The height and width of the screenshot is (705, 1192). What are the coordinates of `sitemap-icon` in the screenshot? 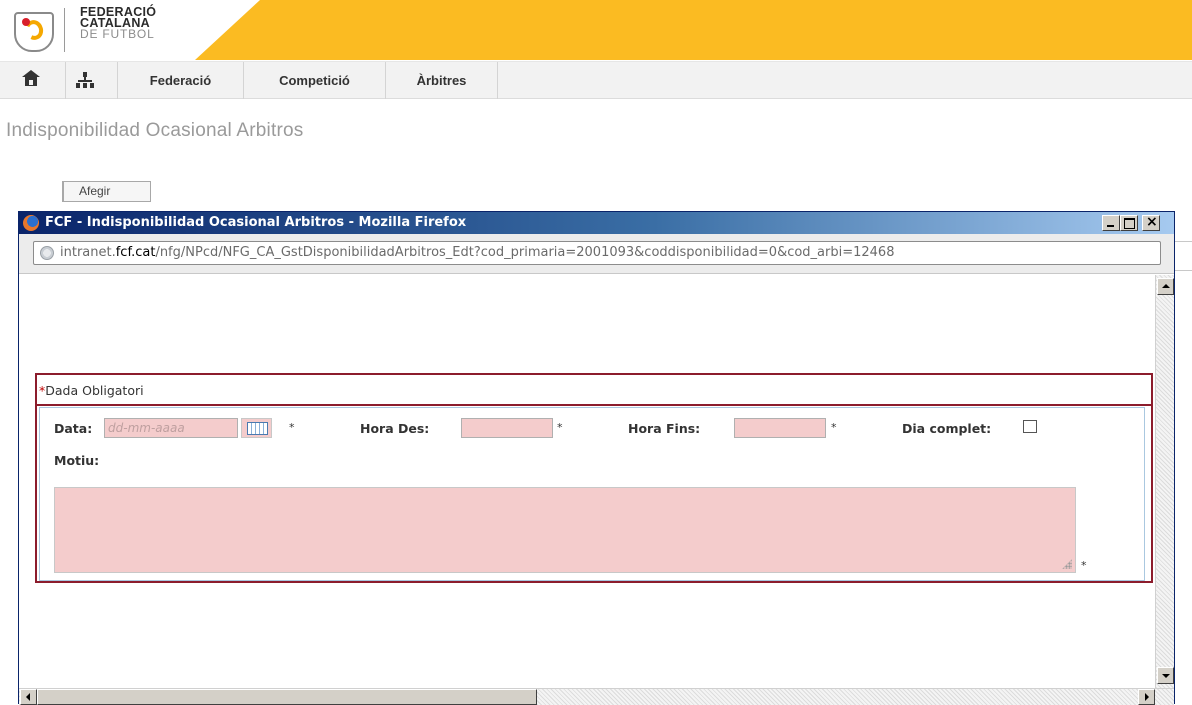 It's located at (85, 81).